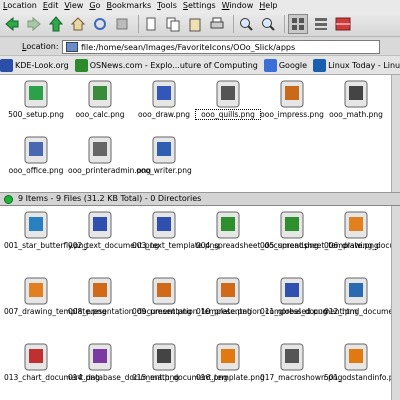  Describe the element at coordinates (164, 225) in the screenshot. I see `text-template-icon` at that location.